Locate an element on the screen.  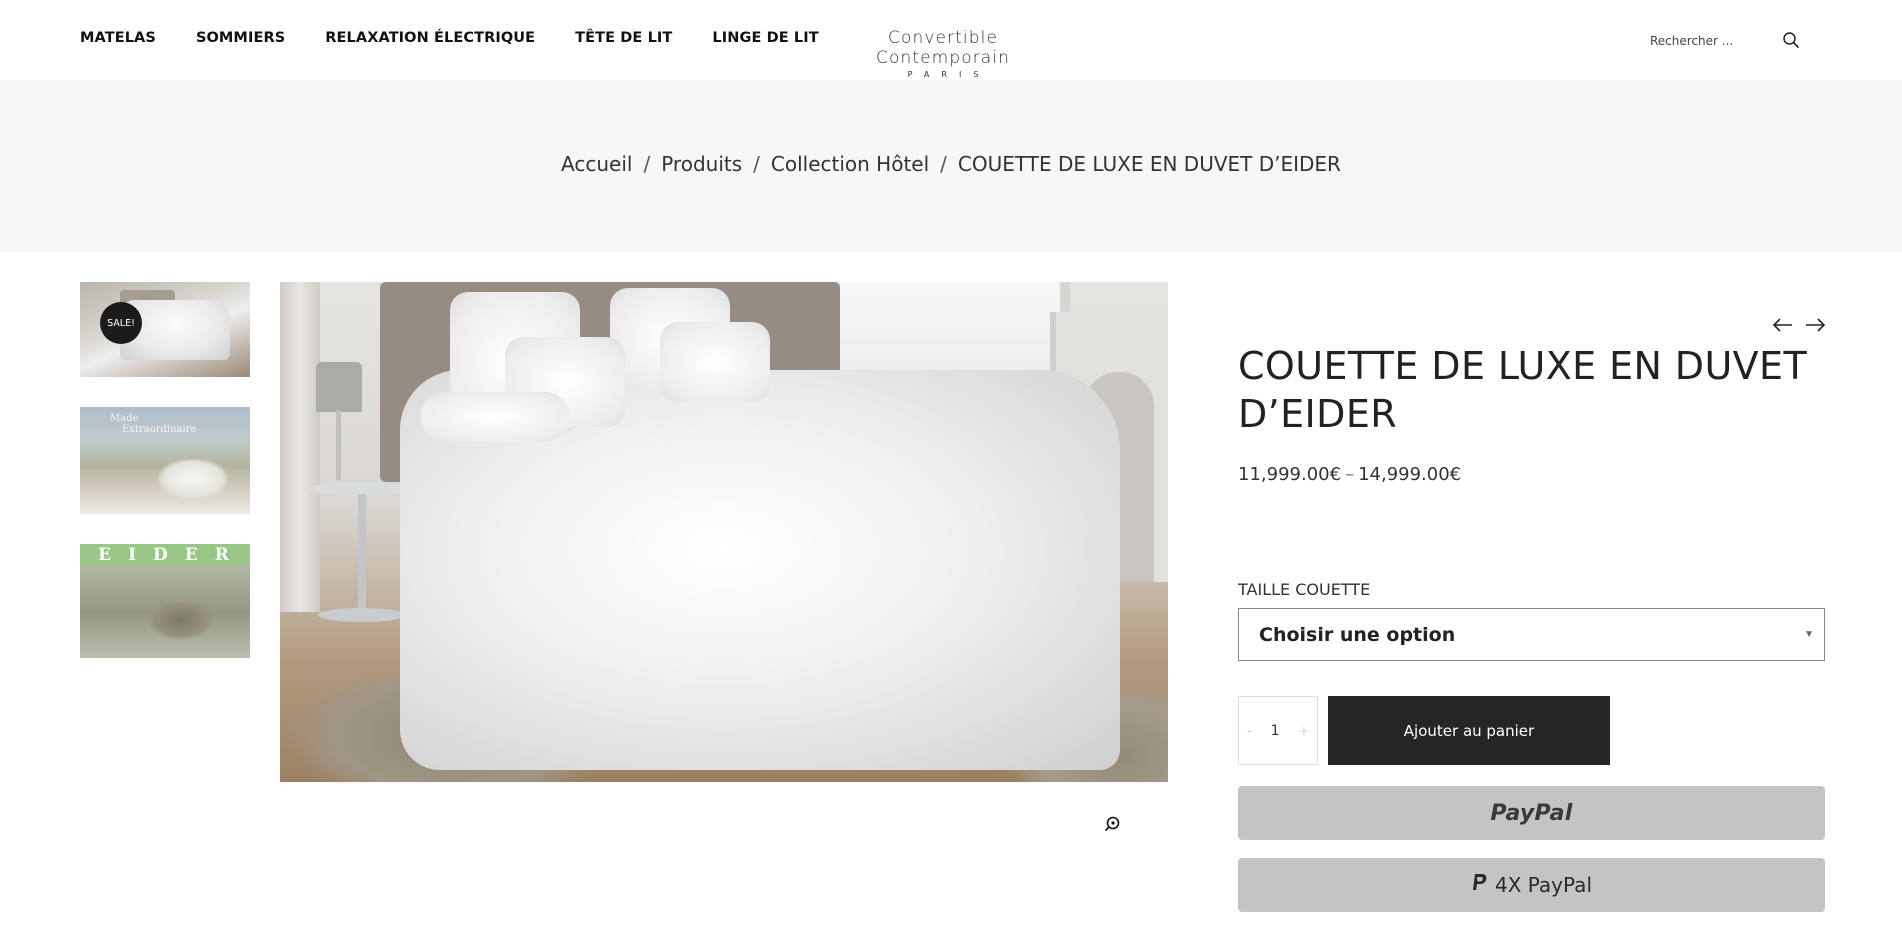
arrow-right-icon is located at coordinates (1815, 325).